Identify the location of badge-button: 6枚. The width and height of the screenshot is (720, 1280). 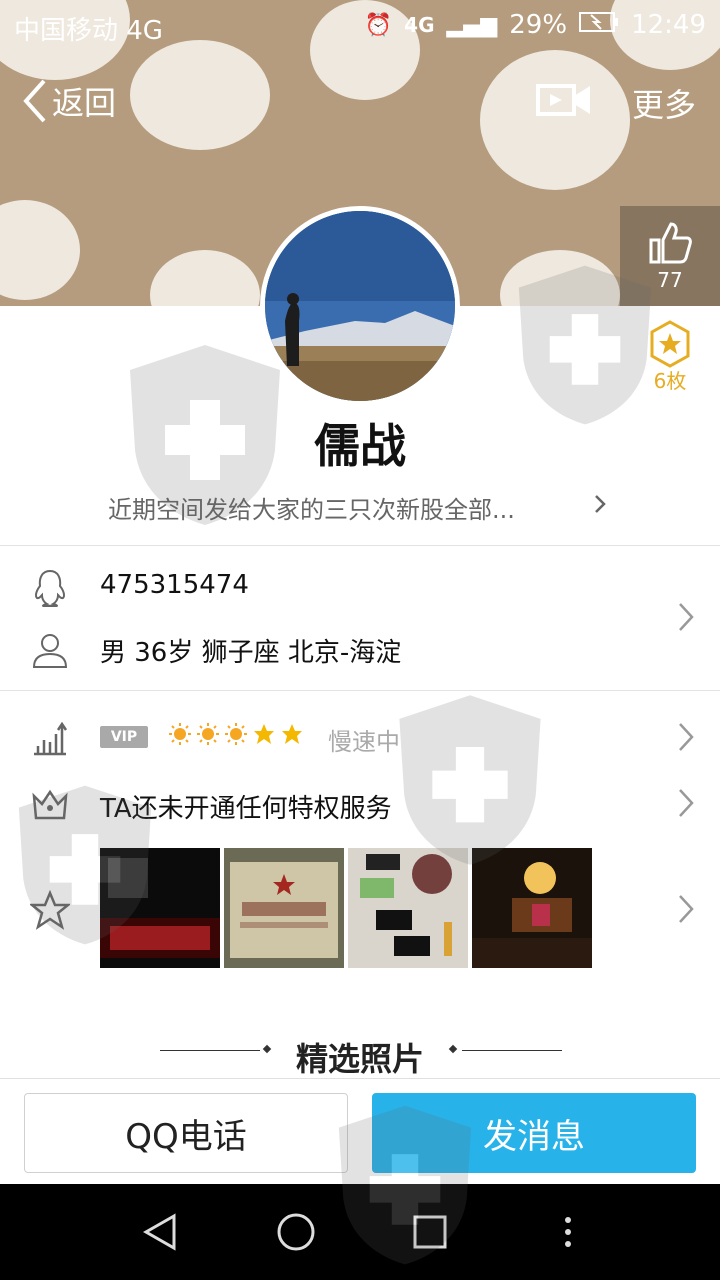
(670, 356).